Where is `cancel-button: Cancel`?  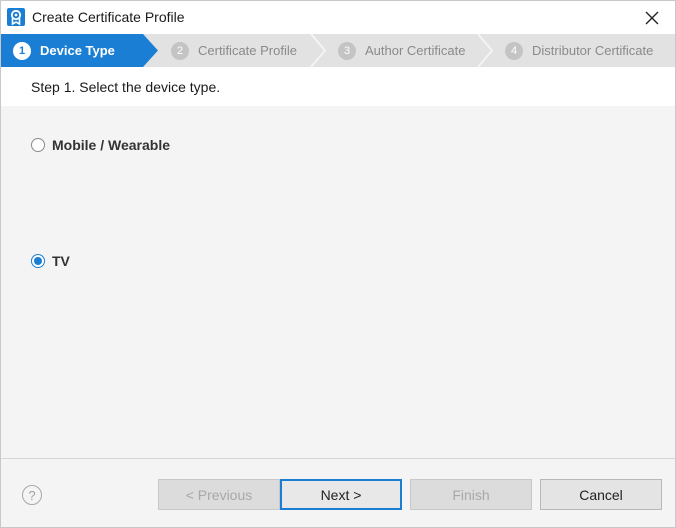
cancel-button: Cancel is located at coordinates (601, 494).